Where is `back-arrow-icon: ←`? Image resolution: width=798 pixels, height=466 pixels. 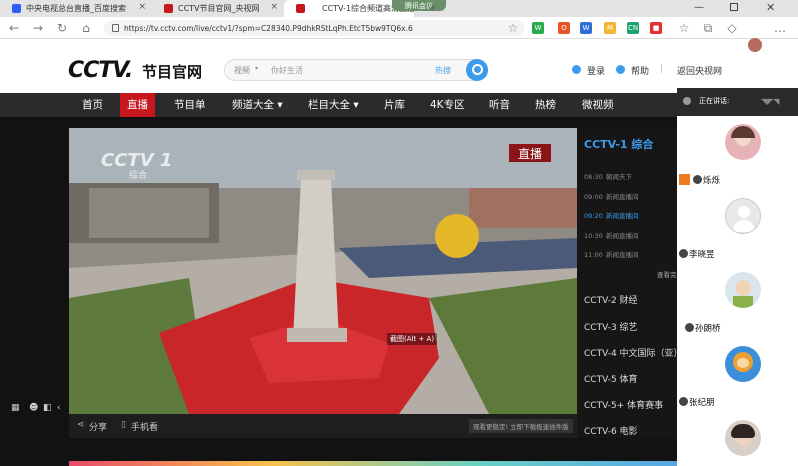 back-arrow-icon: ← is located at coordinates (14, 28).